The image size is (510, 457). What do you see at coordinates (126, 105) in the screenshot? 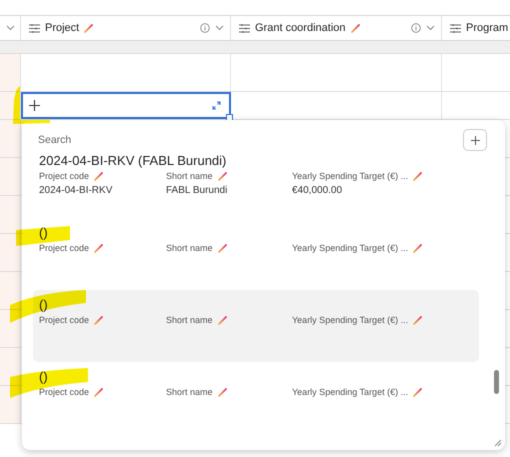
I see `active-cell` at bounding box center [126, 105].